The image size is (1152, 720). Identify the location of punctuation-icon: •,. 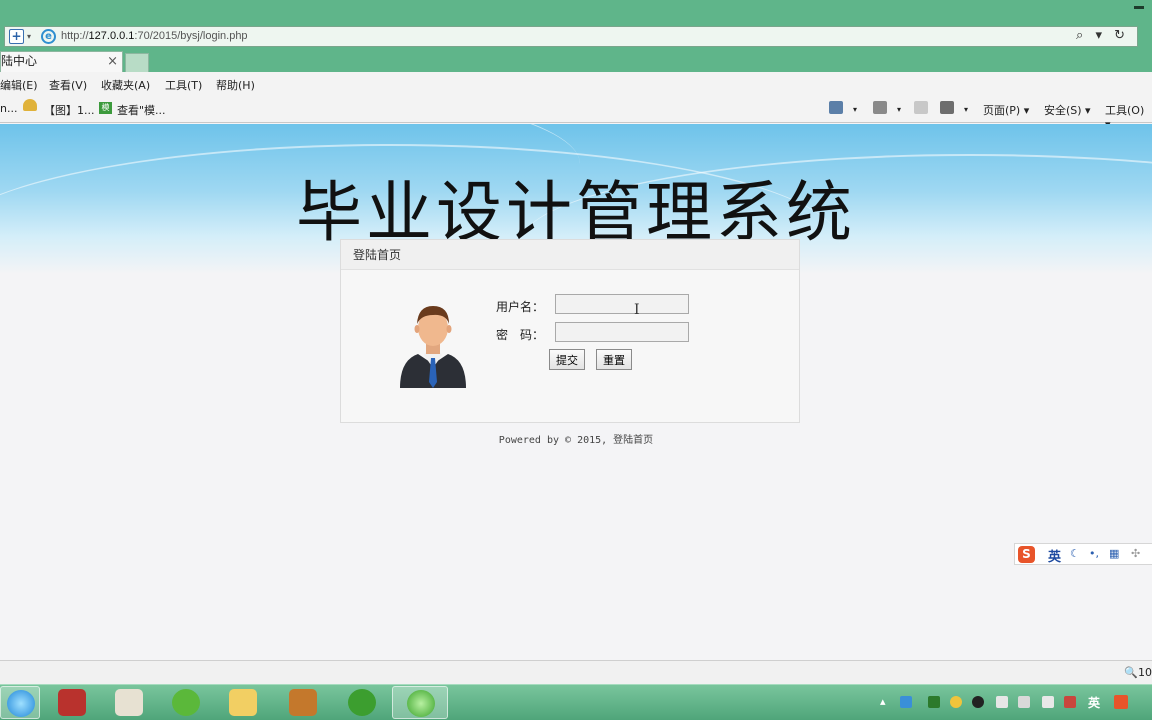
(1094, 553).